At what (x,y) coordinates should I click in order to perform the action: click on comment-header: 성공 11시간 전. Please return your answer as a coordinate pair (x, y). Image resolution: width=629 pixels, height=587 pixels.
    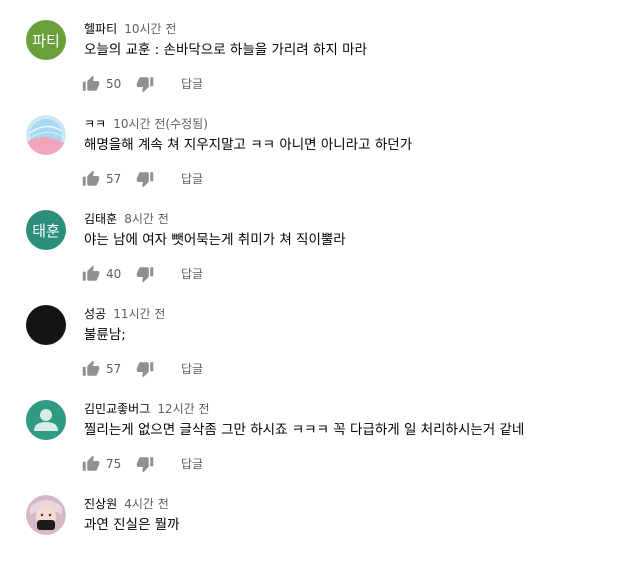
    Looking at the image, I should click on (124, 313).